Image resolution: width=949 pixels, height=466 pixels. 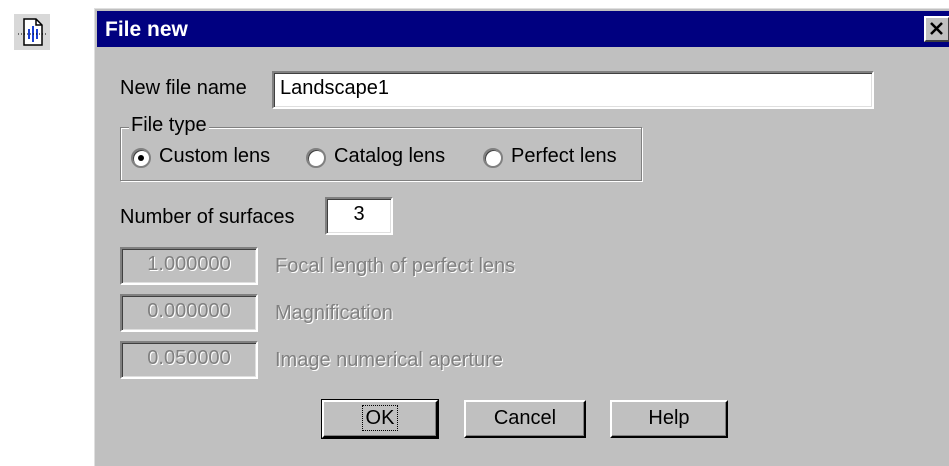 I want to click on cancel-button: Cancel, so click(x=525, y=419).